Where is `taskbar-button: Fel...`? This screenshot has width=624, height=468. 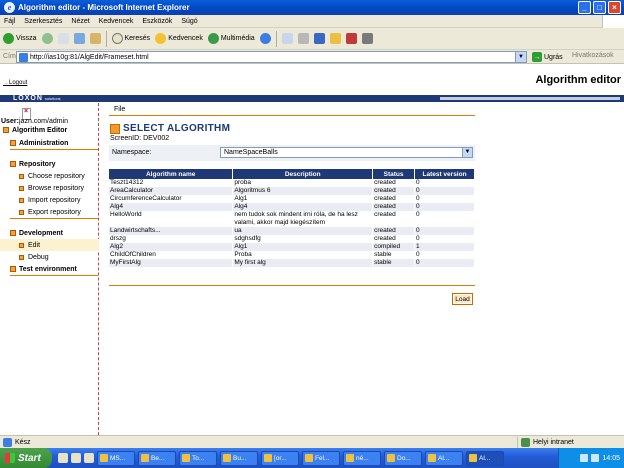
taskbar-button: Fel... is located at coordinates (321, 458).